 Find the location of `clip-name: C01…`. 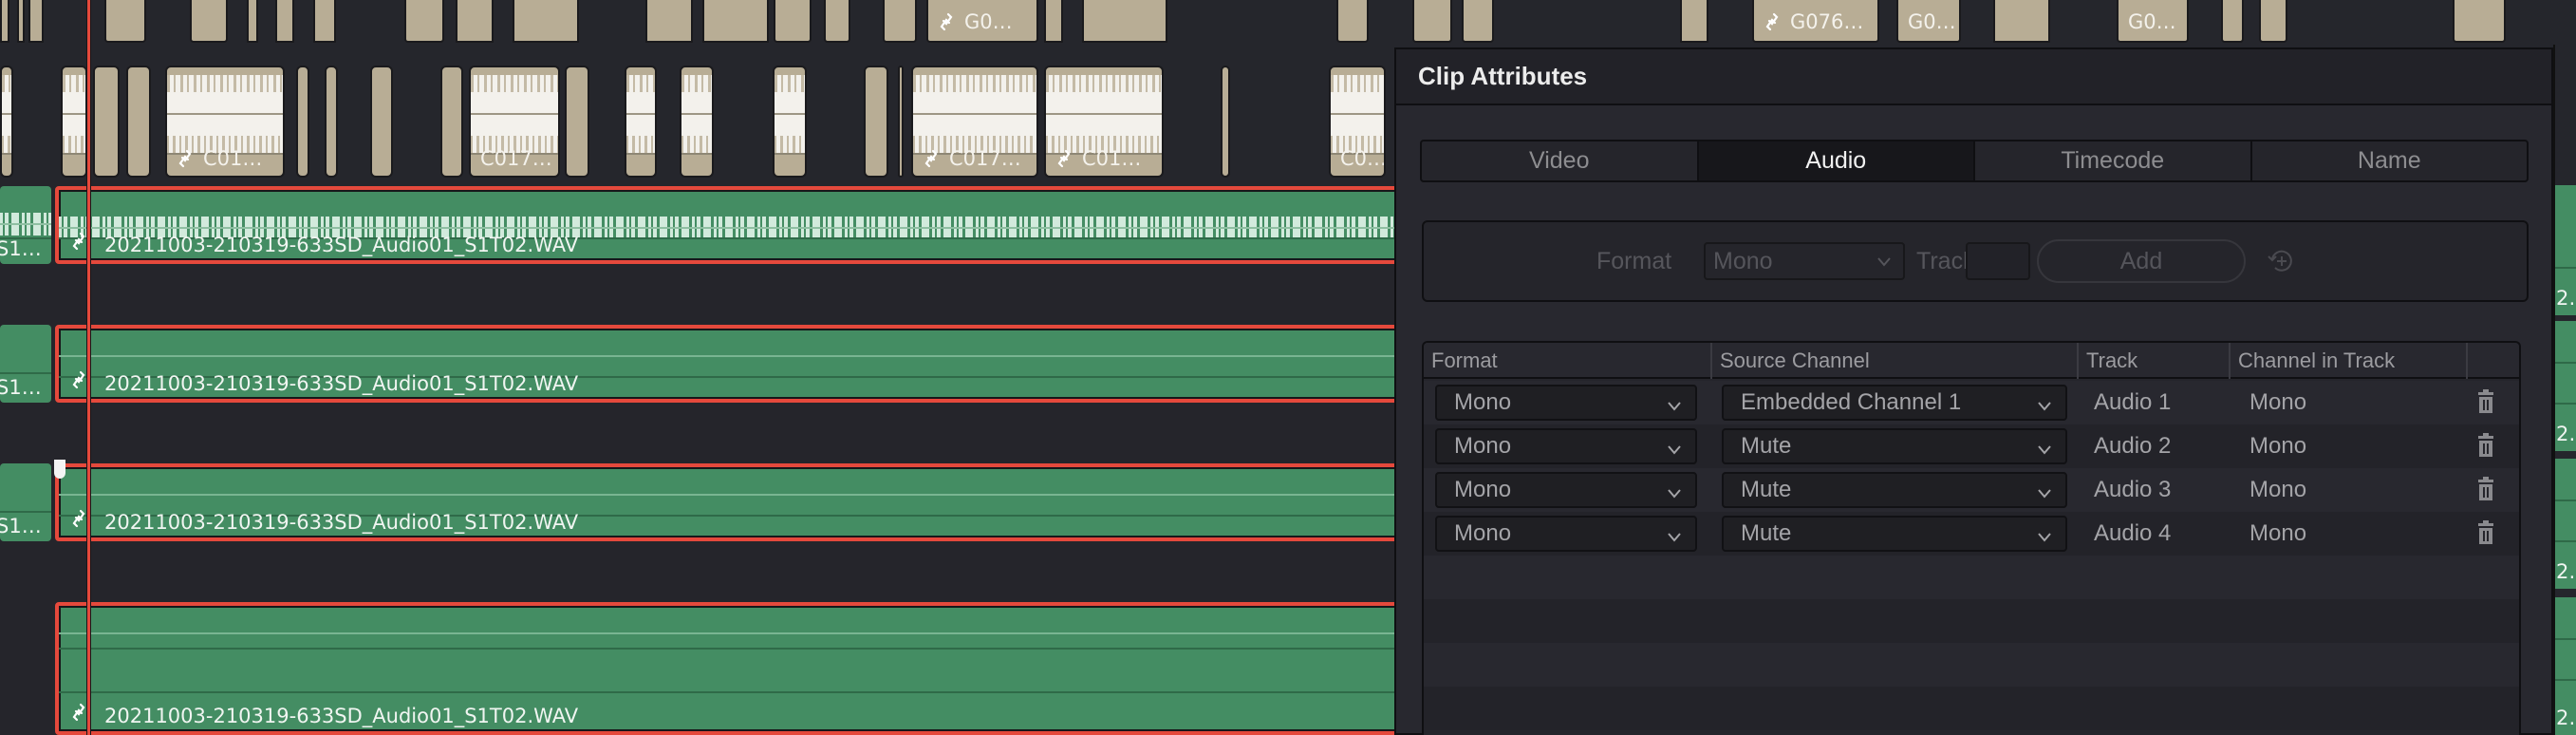

clip-name: C01… is located at coordinates (233, 158).